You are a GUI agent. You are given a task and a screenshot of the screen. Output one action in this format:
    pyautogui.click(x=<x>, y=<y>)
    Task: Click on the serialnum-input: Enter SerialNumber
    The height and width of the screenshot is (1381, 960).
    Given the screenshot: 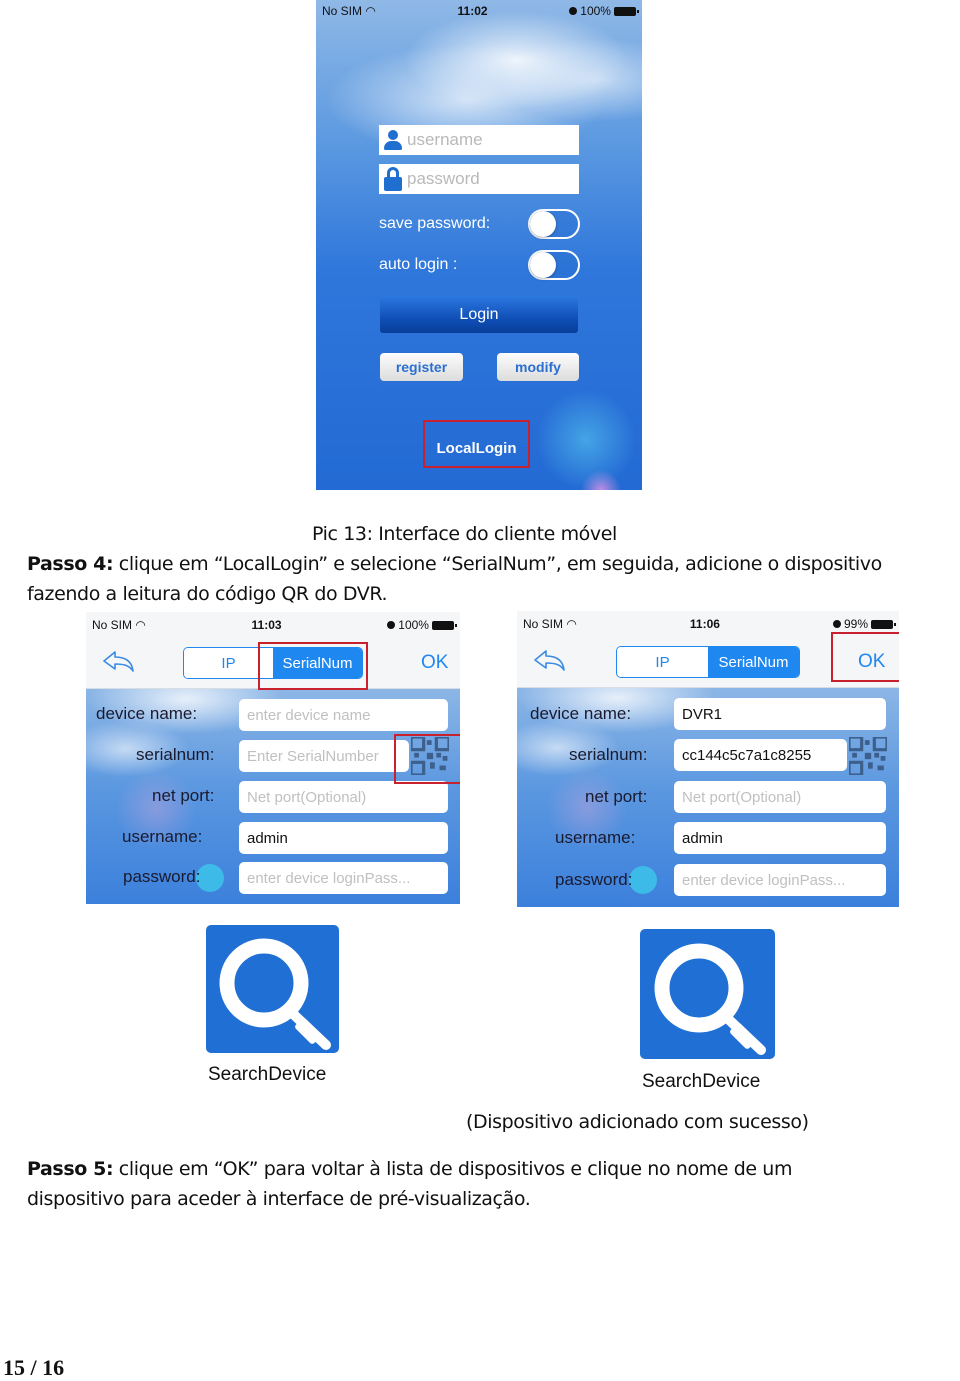 What is the action you would take?
    pyautogui.click(x=324, y=756)
    